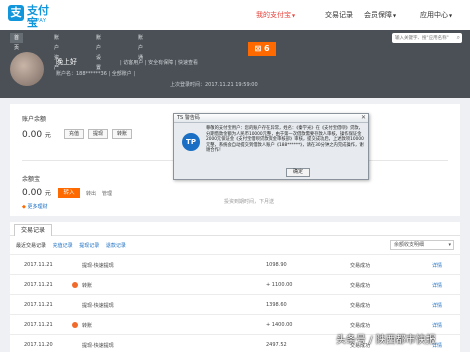 This screenshot has height=352, width=470. What do you see at coordinates (140, 47) in the screenshot?
I see `tab-account-link: 账户通` at bounding box center [140, 47].